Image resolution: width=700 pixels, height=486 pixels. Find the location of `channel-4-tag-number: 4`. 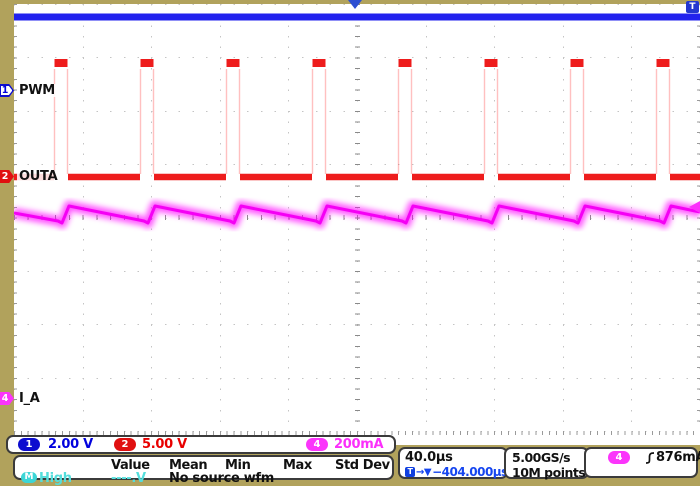

channel-4-tag-number: 4 is located at coordinates (5, 398).